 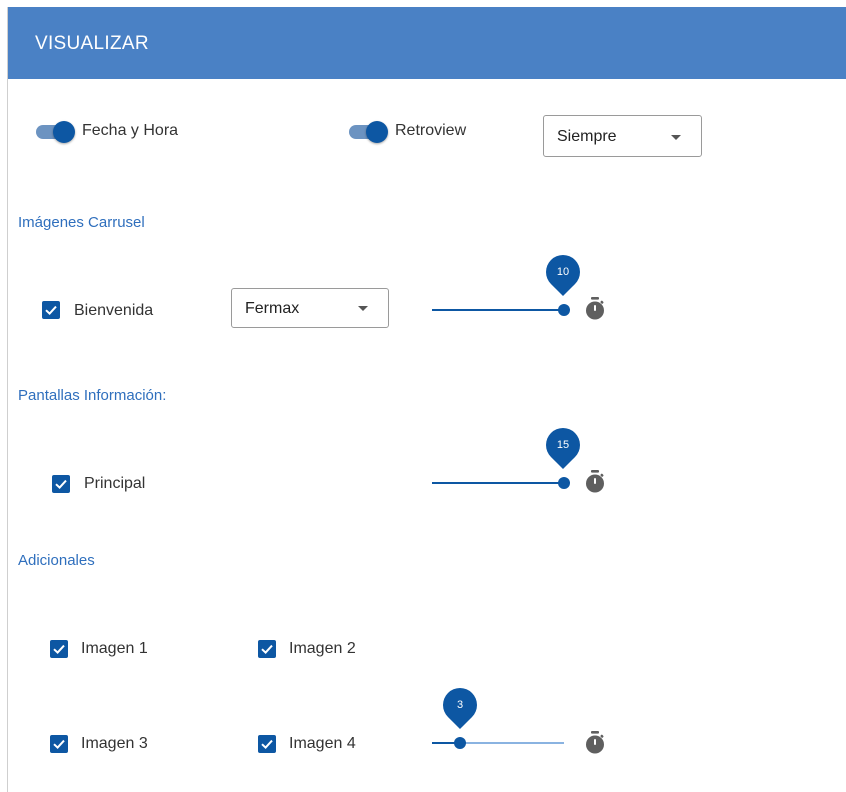 I want to click on welcome-source-select: Fermax, so click(x=310, y=308).